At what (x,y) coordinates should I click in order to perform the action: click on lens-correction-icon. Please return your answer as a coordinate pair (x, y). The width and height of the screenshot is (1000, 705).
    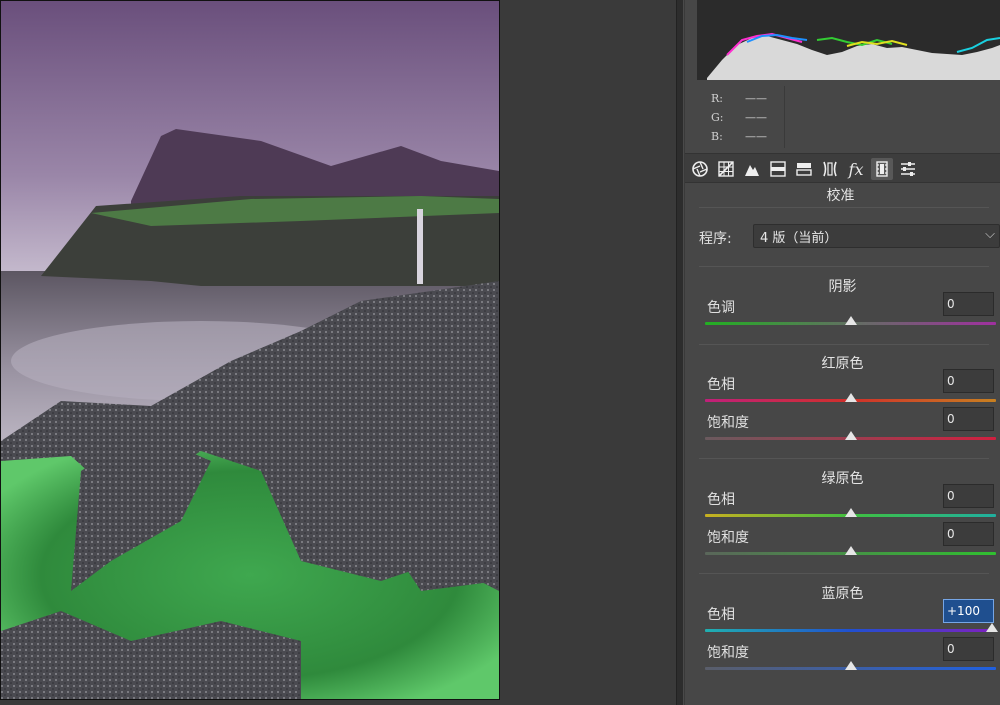
    Looking at the image, I should click on (830, 169).